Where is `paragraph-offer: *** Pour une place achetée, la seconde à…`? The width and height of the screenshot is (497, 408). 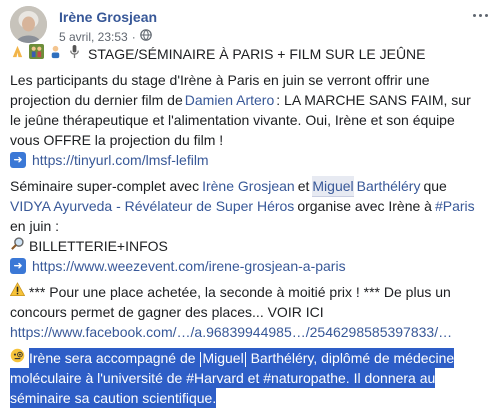 paragraph-offer: *** Pour une place achetée, la seconde à… is located at coordinates (248, 312).